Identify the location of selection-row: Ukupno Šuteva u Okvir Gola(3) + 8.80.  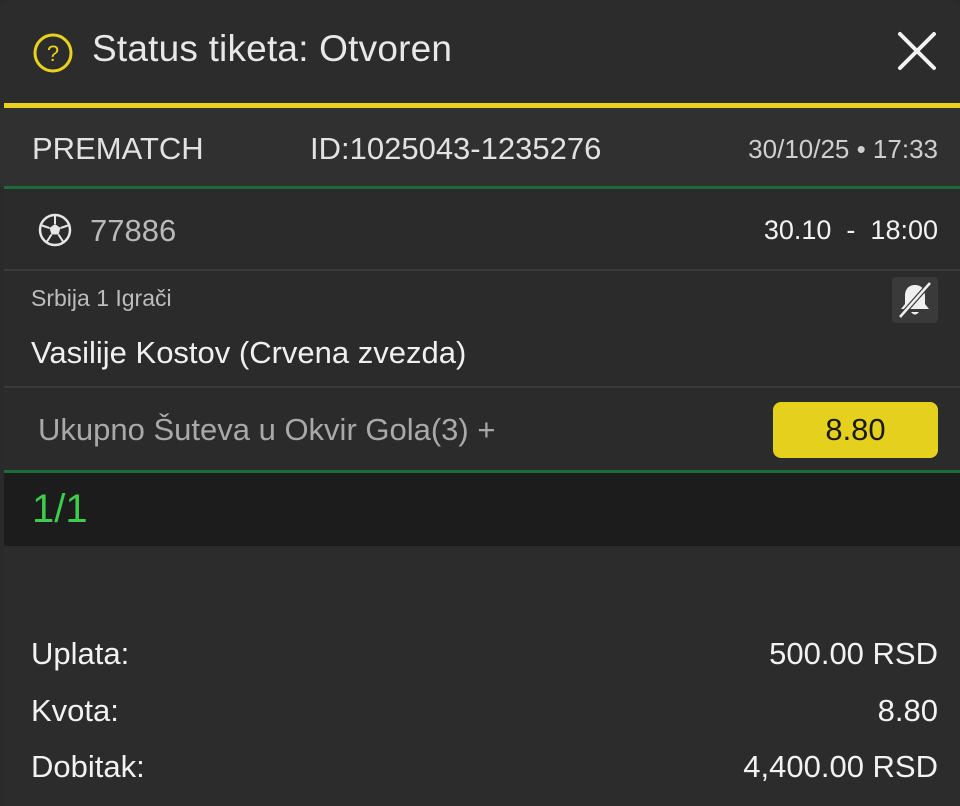
(482, 429).